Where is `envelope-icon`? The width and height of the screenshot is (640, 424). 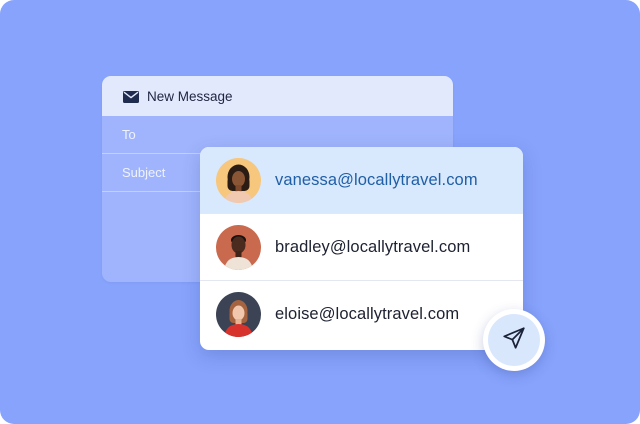 envelope-icon is located at coordinates (131, 96).